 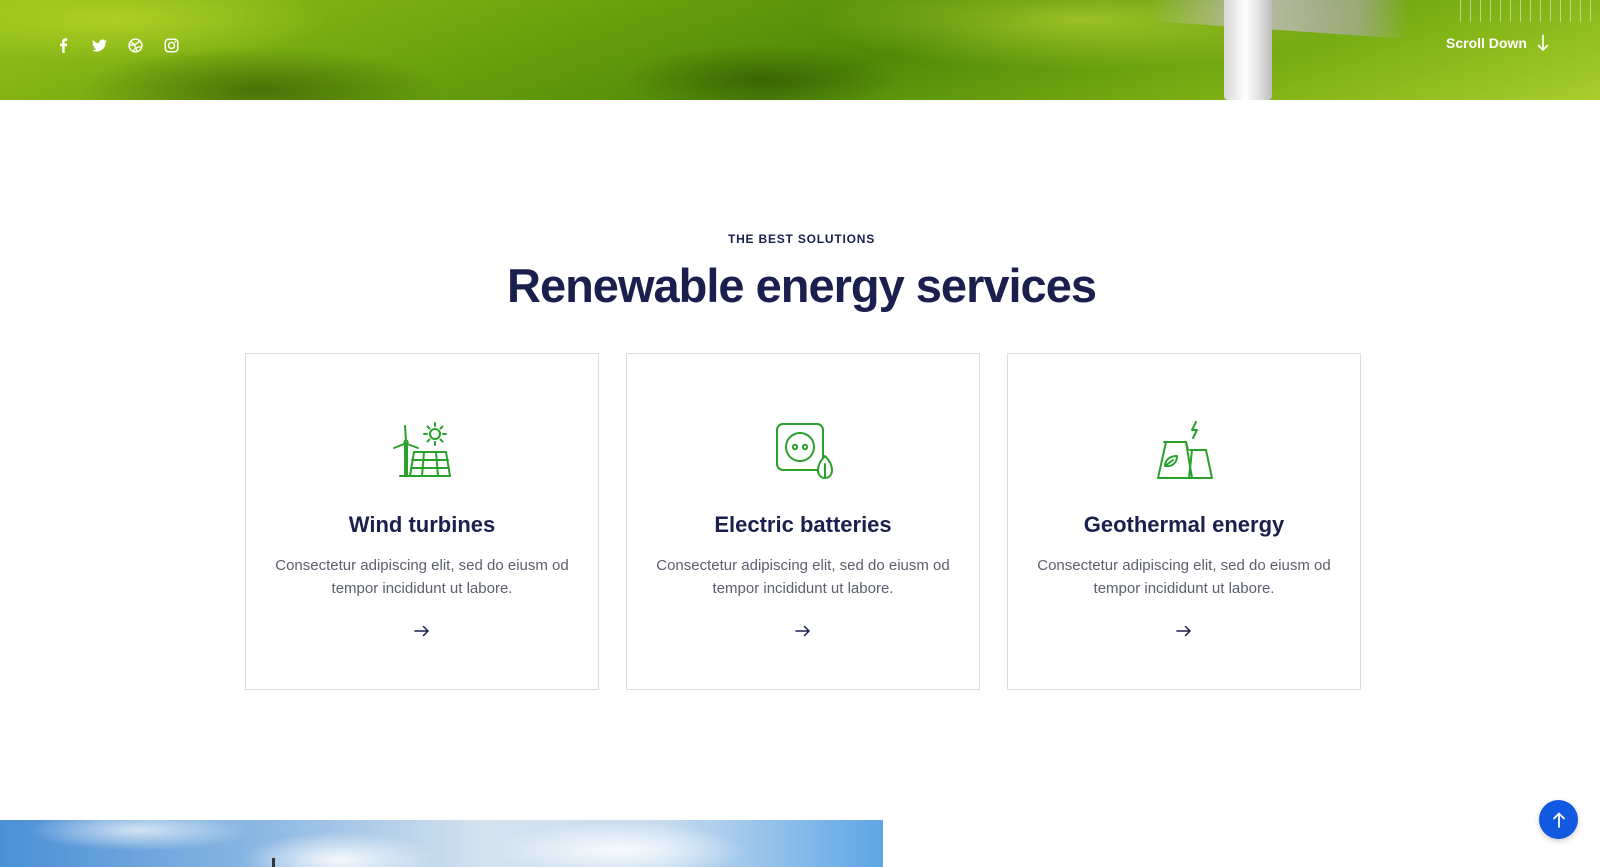 I want to click on twitter-icon, so click(x=99, y=45).